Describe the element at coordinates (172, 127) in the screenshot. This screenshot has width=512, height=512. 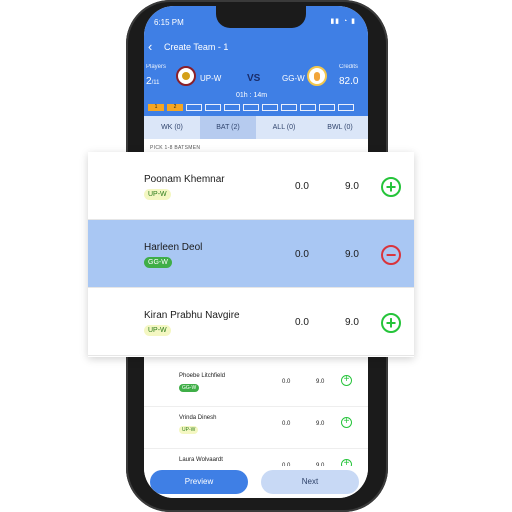
I see `tab-wk: WK (0)` at that location.